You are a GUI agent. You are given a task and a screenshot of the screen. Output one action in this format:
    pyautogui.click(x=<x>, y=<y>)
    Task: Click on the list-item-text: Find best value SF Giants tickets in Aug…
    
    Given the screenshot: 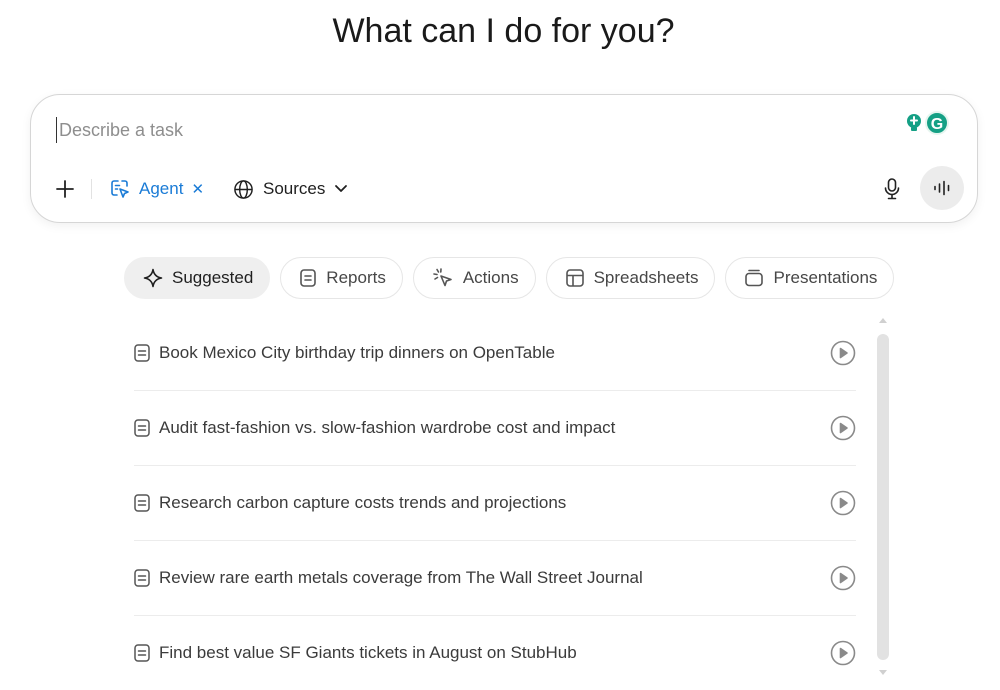 What is the action you would take?
    pyautogui.click(x=368, y=652)
    